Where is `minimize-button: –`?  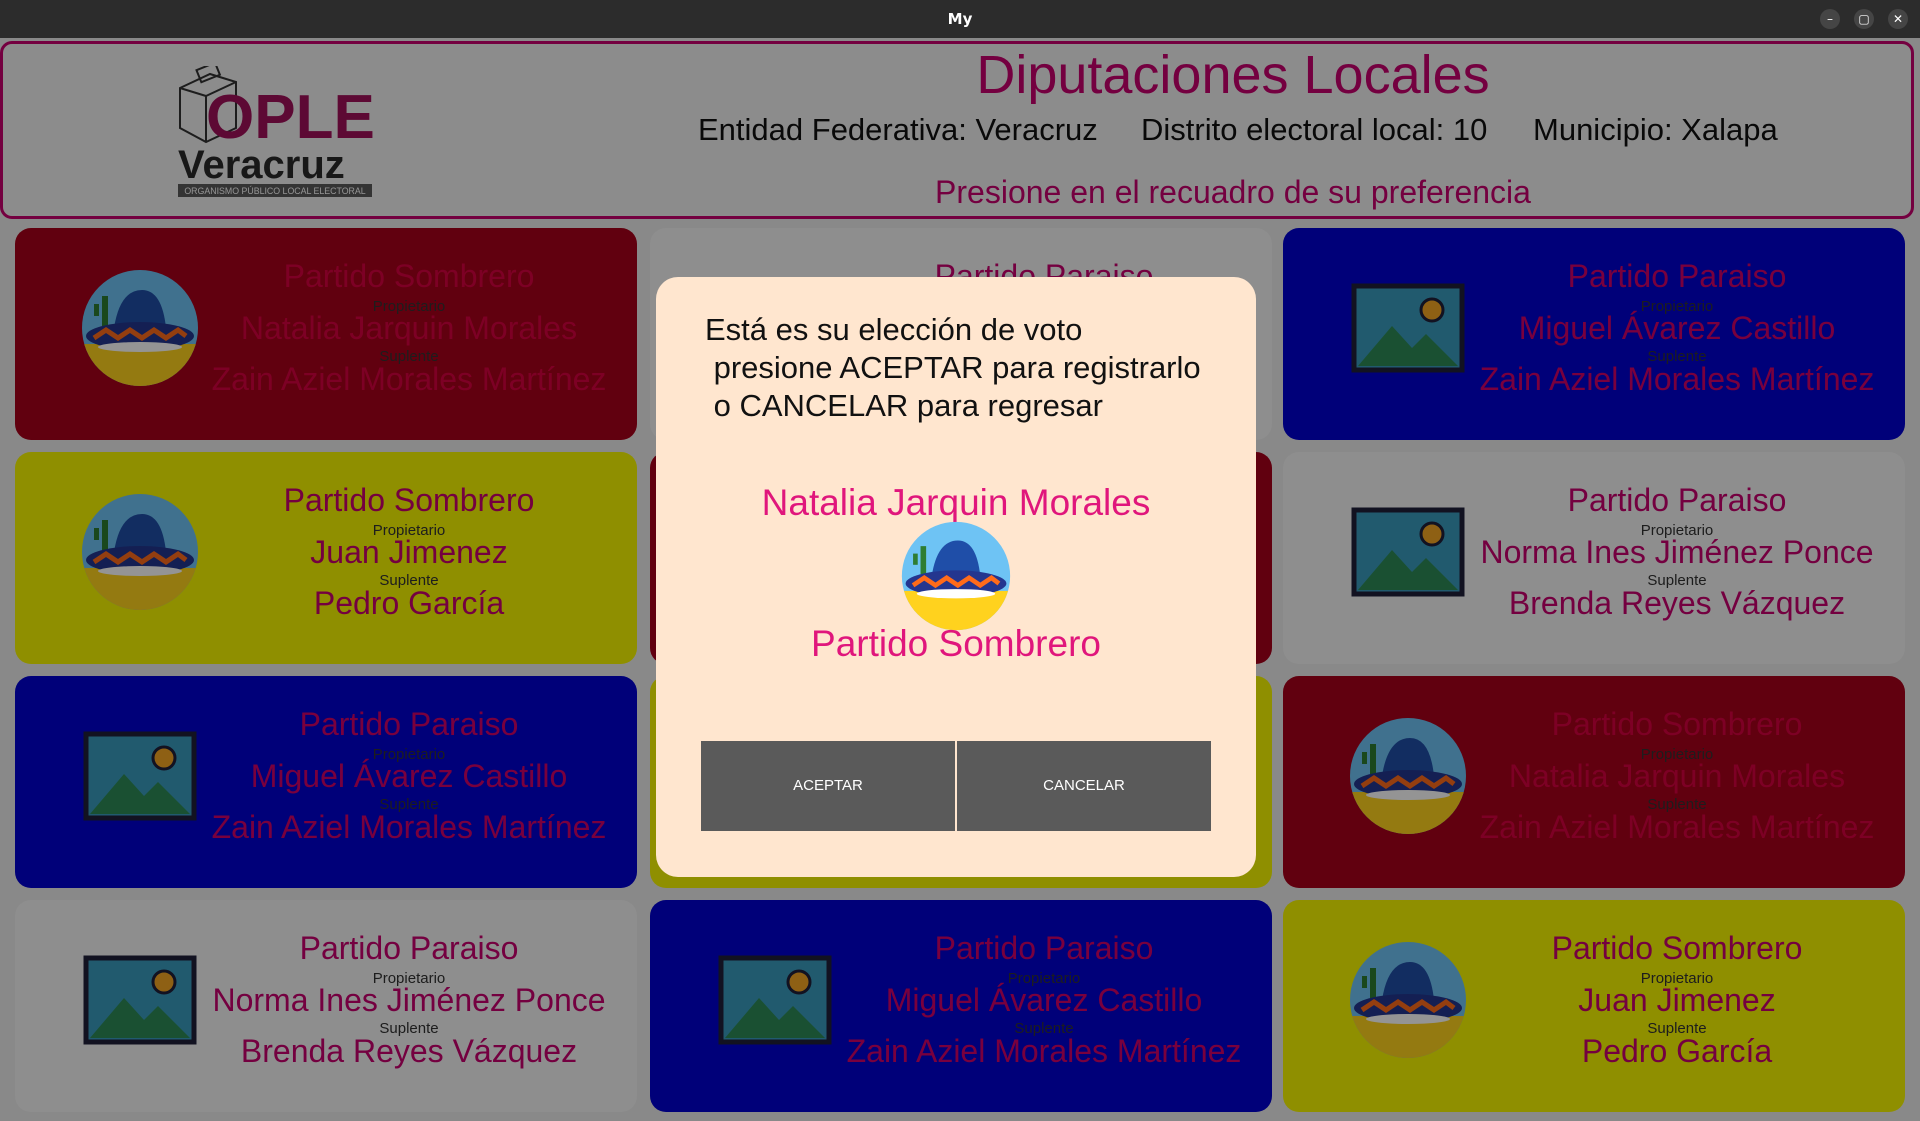
minimize-button: – is located at coordinates (1830, 19).